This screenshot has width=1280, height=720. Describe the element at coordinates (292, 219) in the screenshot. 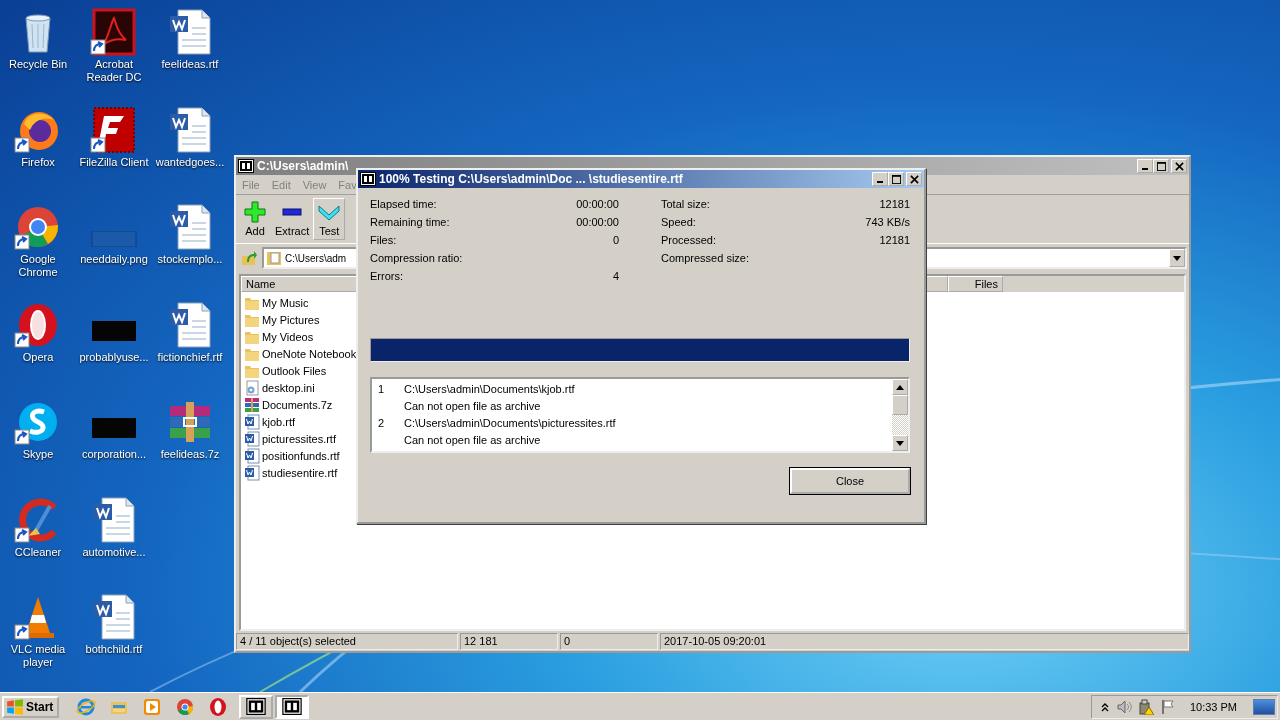

I see `toolbar-button: Extract` at that location.